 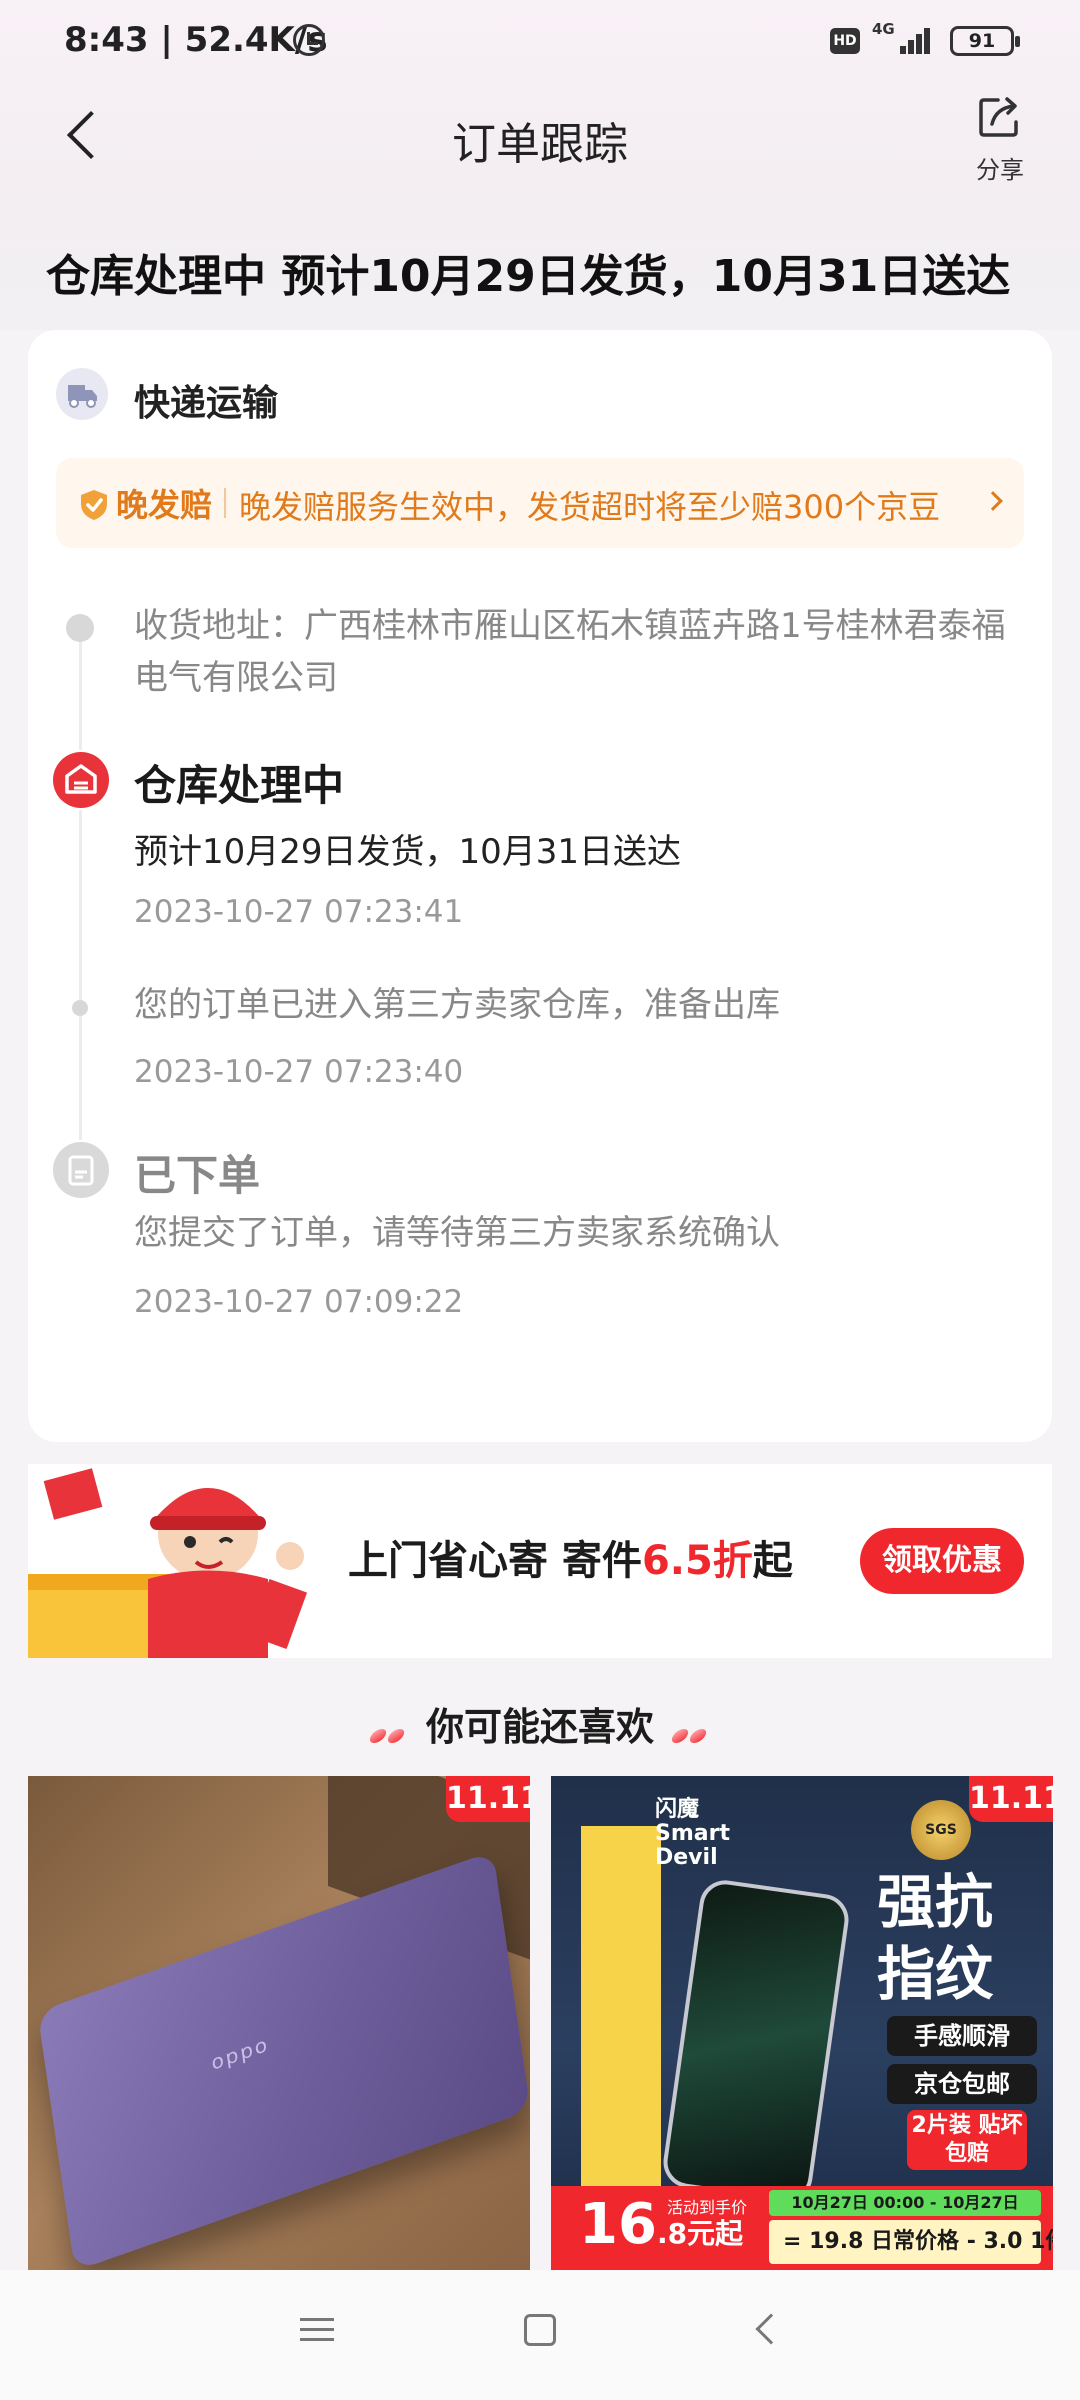 I want to click on banner-divider, so click(x=225, y=503).